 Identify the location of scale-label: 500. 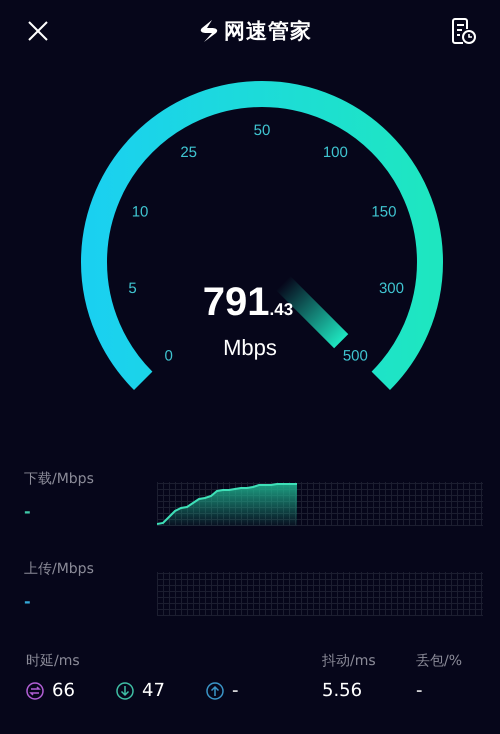
(355, 355).